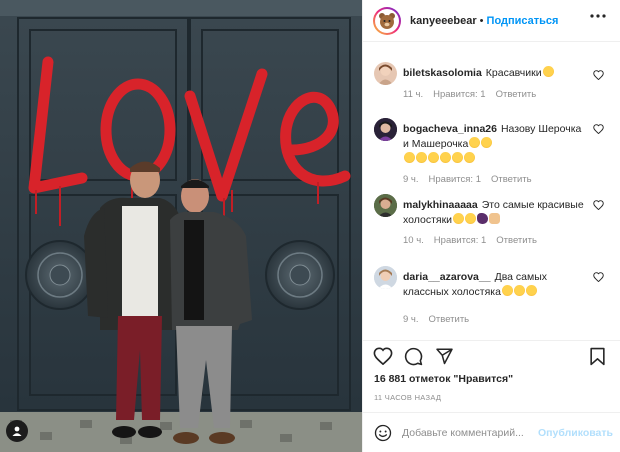 This screenshot has height=452, width=620. What do you see at coordinates (444, 356) in the screenshot?
I see `paper-plane-icon` at bounding box center [444, 356].